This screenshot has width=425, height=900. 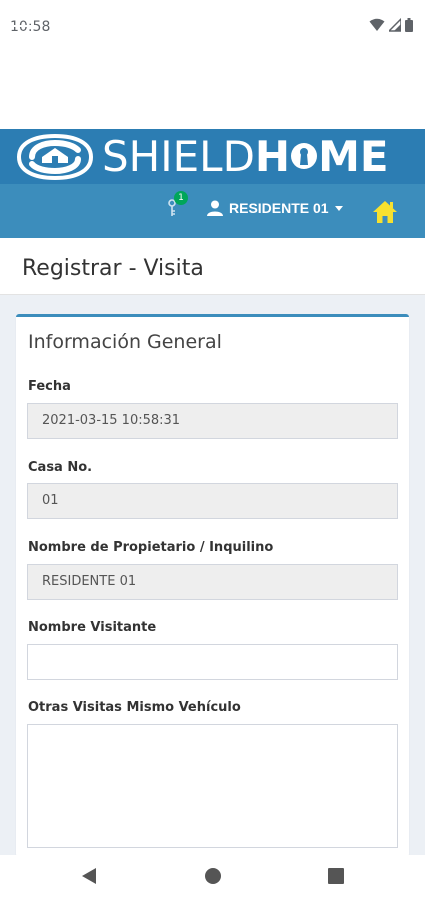 What do you see at coordinates (279, 208) in the screenshot?
I see `user-label: RESIDENTE 01` at bounding box center [279, 208].